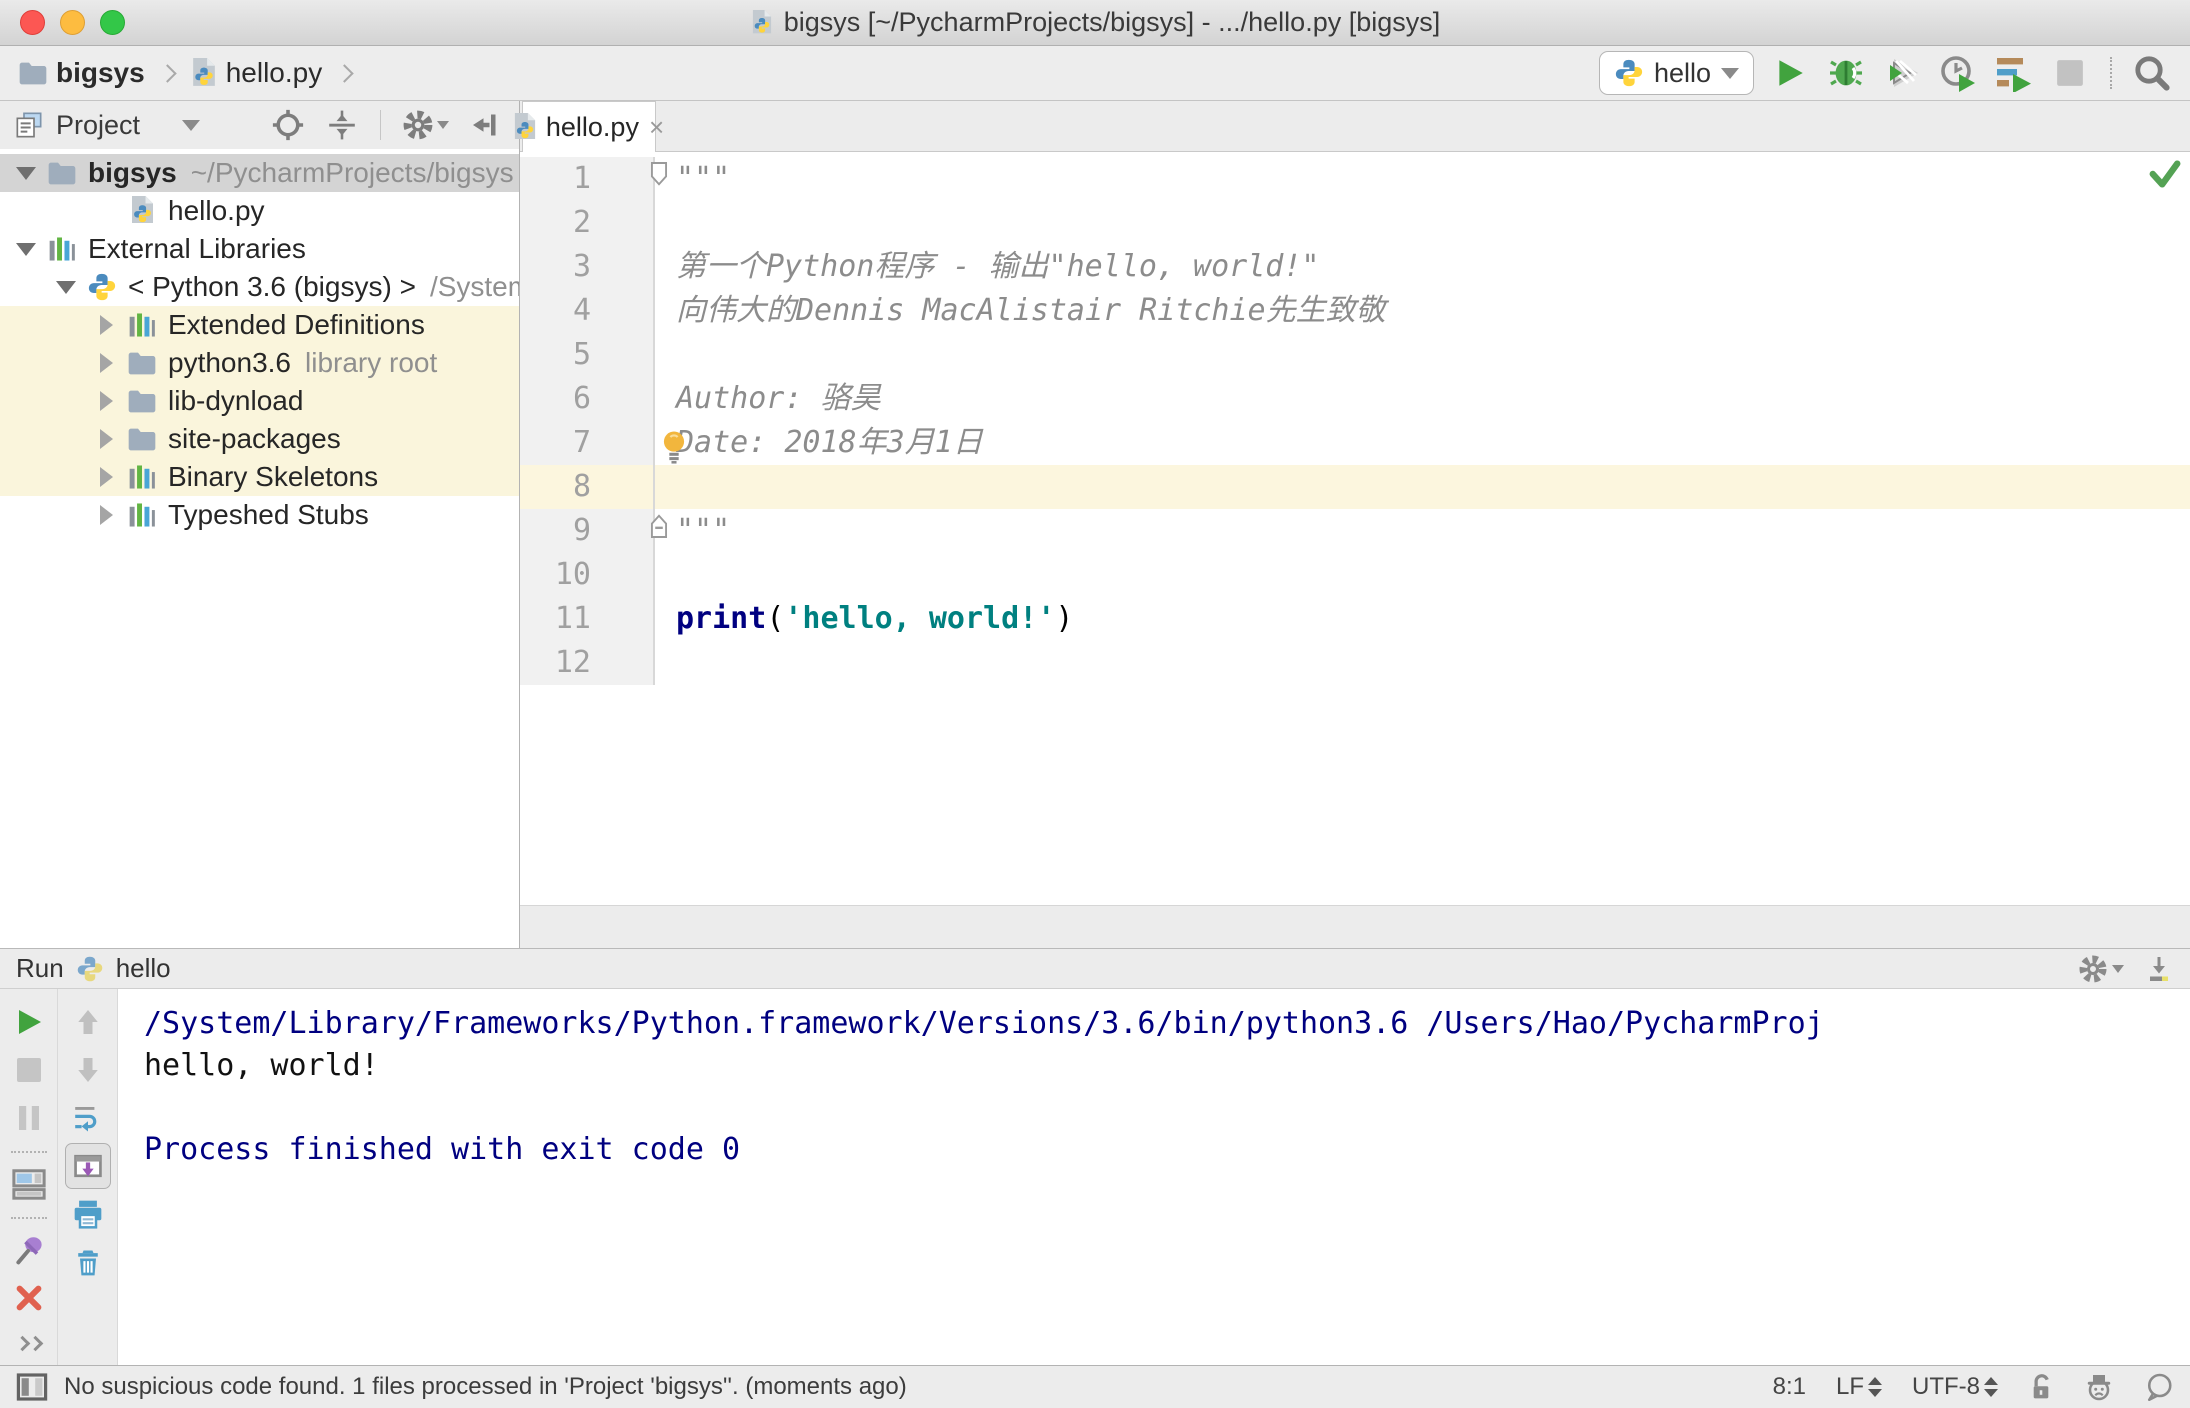  I want to click on chevron-down-icon, so click(191, 125).